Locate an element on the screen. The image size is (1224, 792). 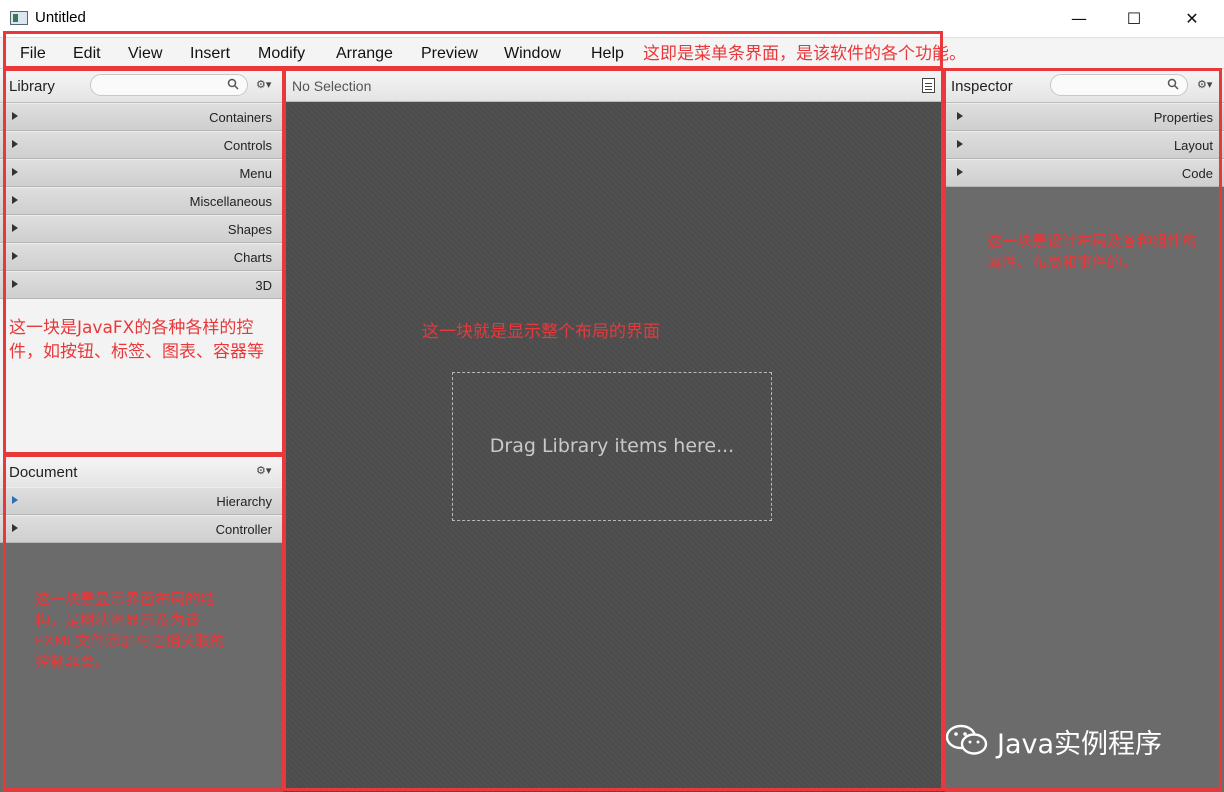
section-label: Controls is located at coordinates (247, 145).